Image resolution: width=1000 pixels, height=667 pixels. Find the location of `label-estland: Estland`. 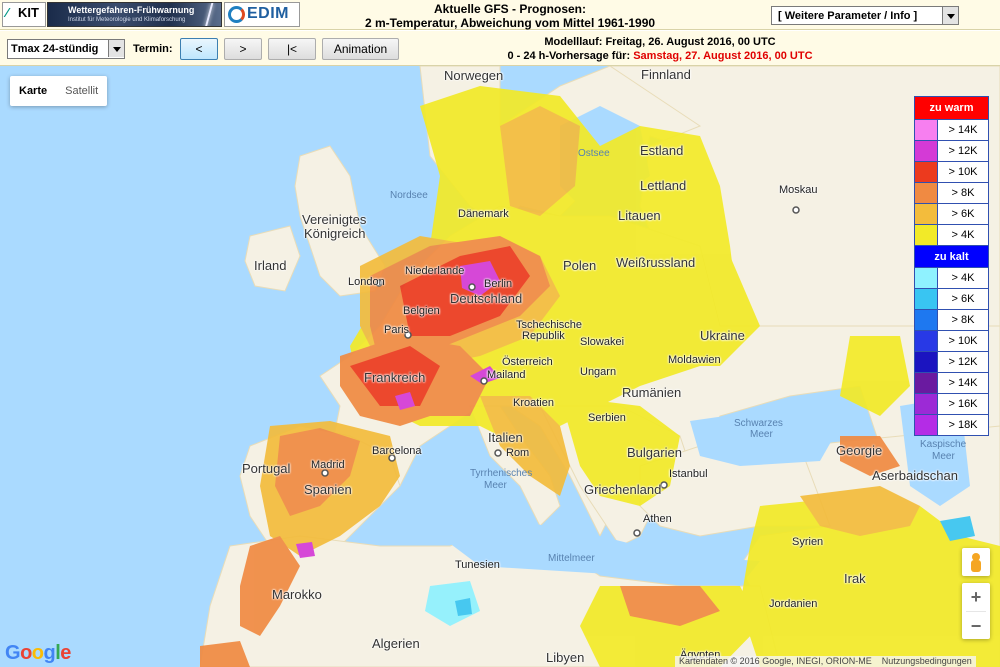

label-estland: Estland is located at coordinates (662, 150).